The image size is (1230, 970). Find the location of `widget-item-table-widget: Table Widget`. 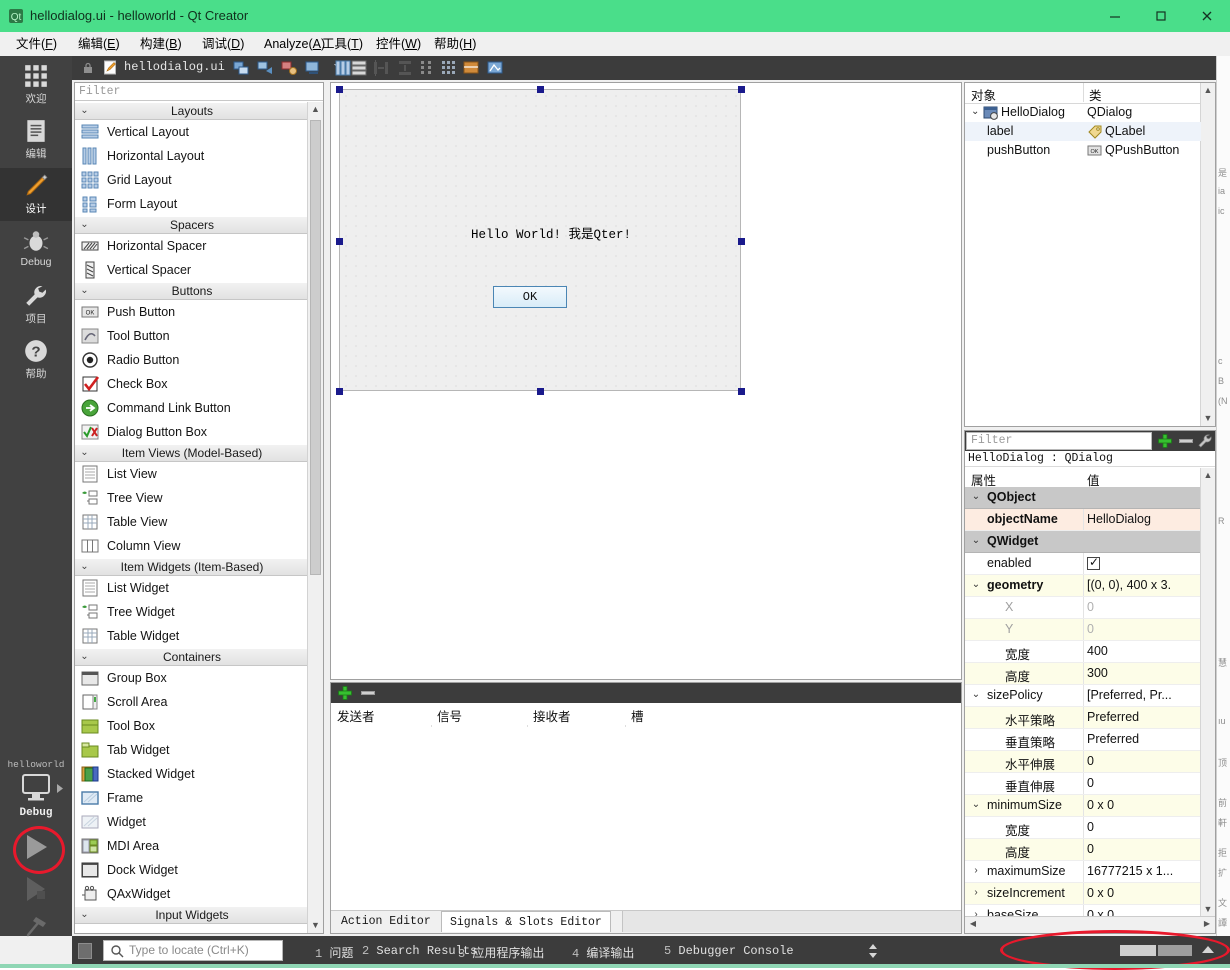

widget-item-table-widget: Table Widget is located at coordinates (192, 636).